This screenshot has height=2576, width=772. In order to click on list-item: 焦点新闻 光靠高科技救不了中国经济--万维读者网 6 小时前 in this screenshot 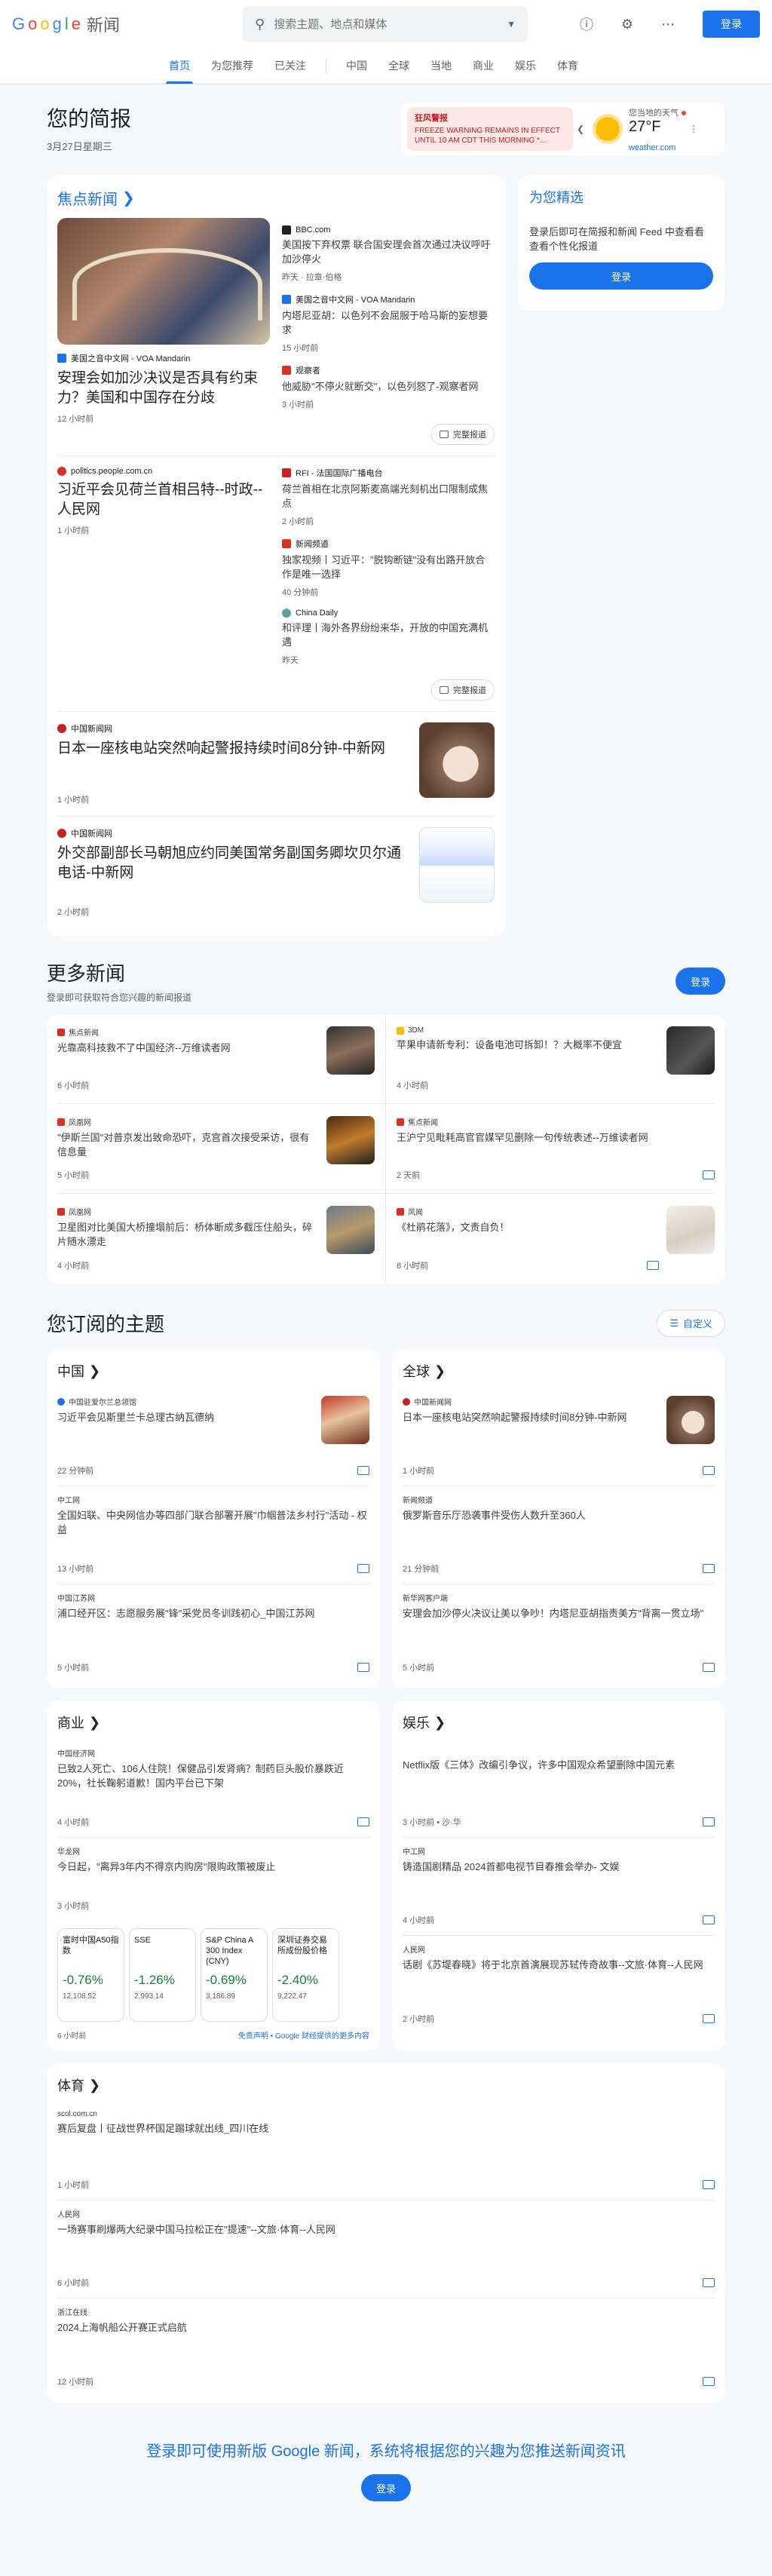, I will do `click(222, 1059)`.